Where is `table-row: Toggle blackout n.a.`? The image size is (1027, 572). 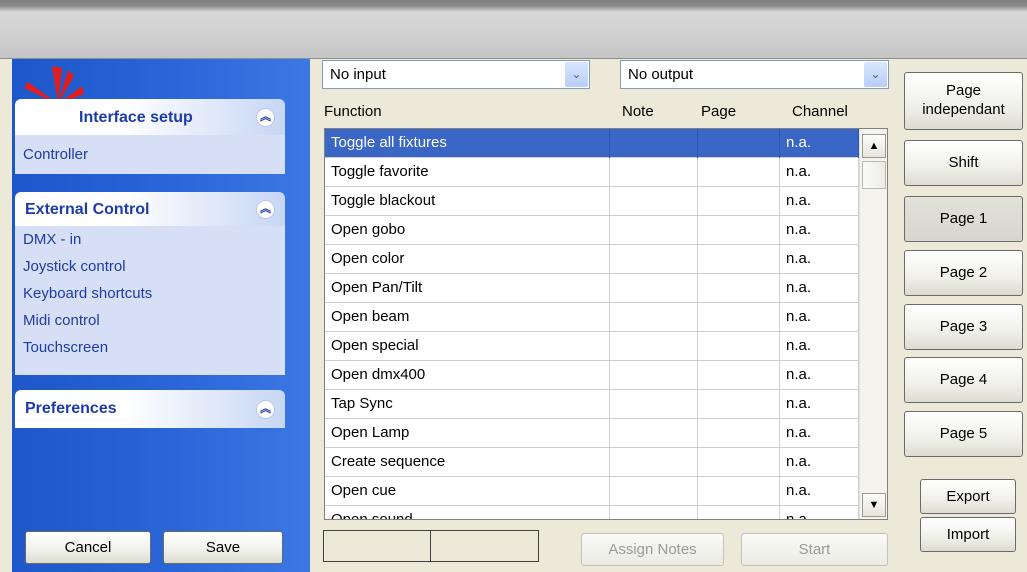
table-row: Toggle blackout n.a. is located at coordinates (592, 201).